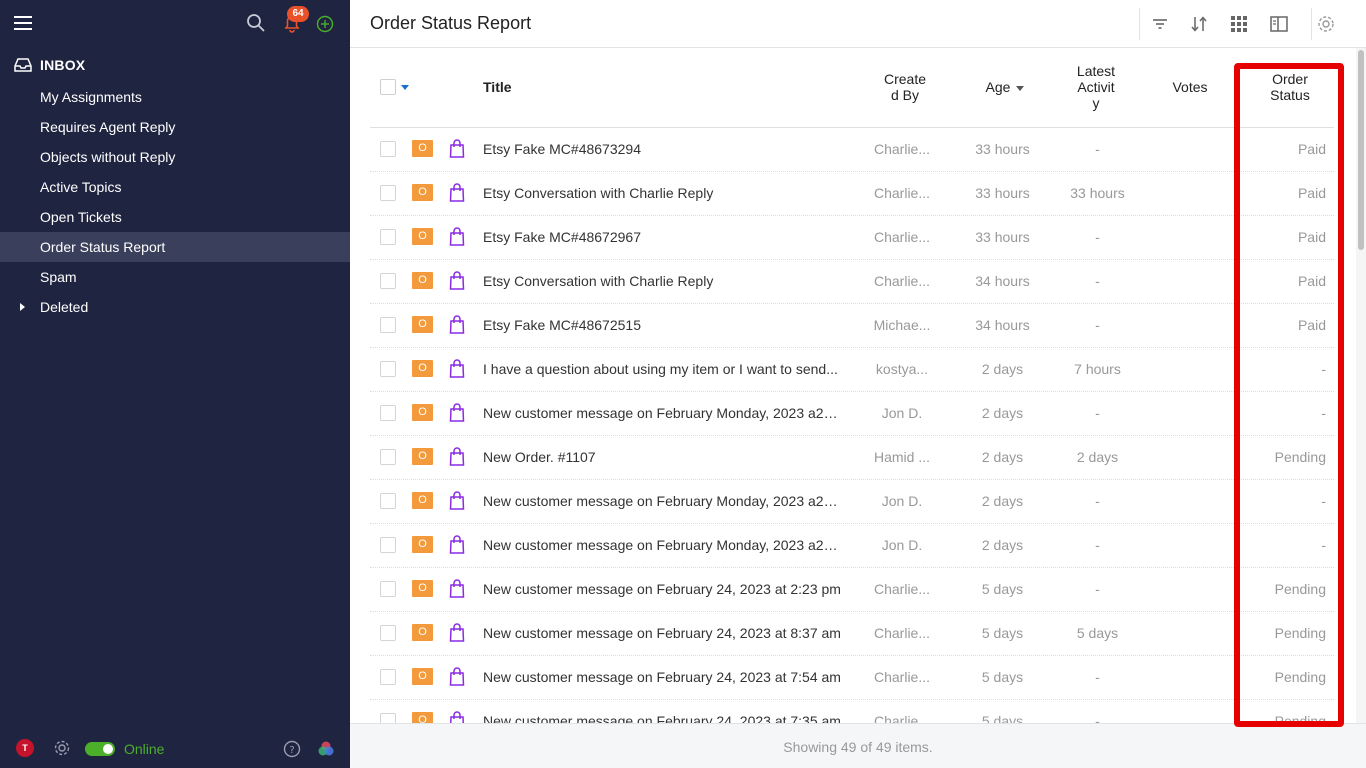 Image resolution: width=1366 pixels, height=768 pixels. Describe the element at coordinates (1361, 385) in the screenshot. I see `scrollbar` at that location.